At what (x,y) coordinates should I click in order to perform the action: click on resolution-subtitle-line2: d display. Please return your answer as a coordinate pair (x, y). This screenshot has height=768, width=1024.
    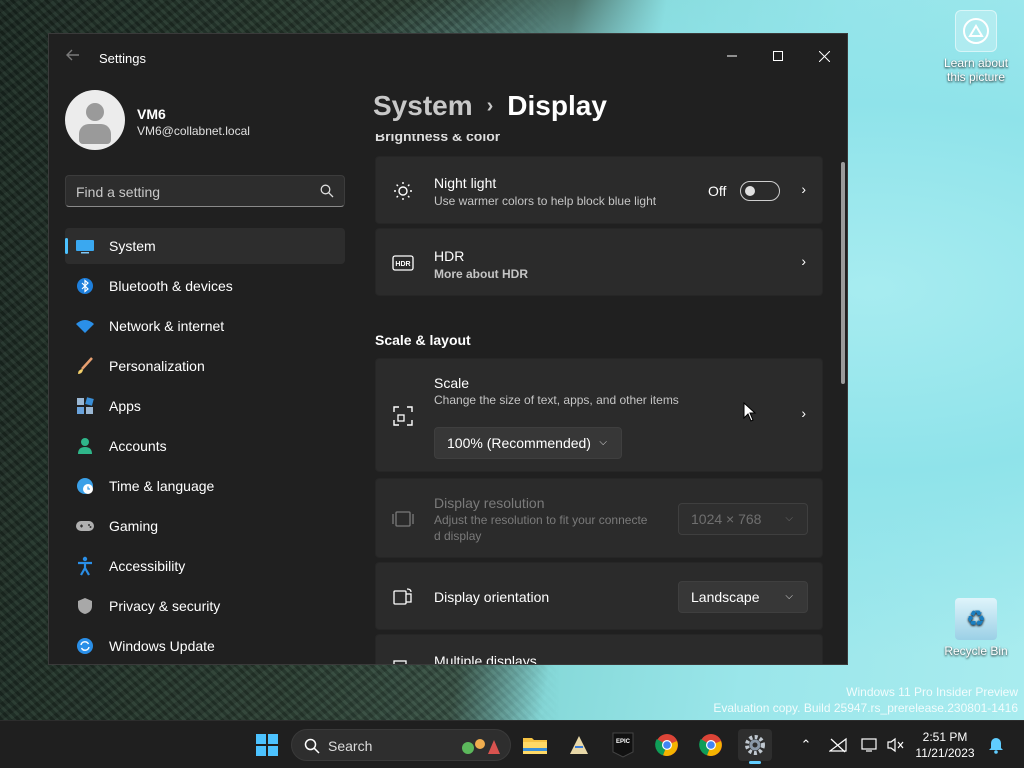
    Looking at the image, I should click on (458, 536).